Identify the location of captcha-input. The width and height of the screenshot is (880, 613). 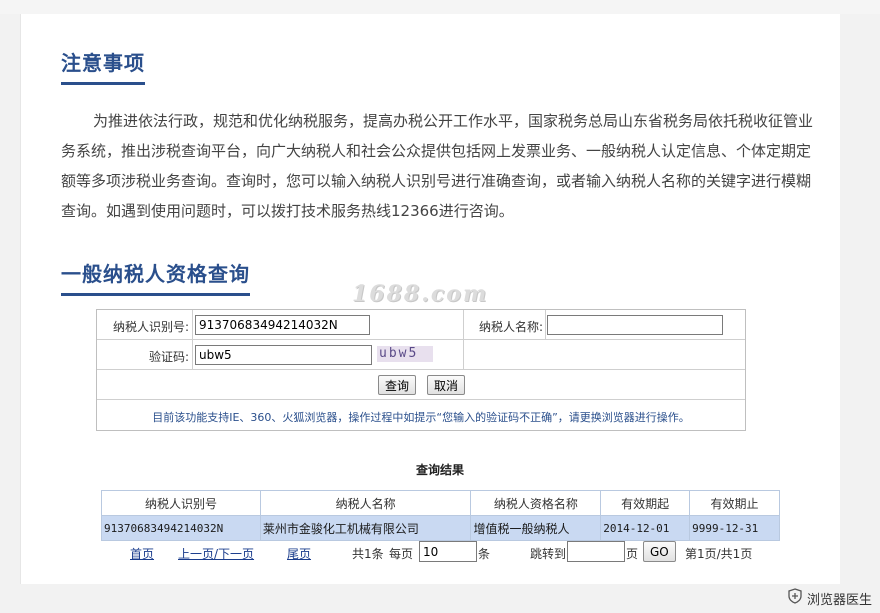
(283, 355).